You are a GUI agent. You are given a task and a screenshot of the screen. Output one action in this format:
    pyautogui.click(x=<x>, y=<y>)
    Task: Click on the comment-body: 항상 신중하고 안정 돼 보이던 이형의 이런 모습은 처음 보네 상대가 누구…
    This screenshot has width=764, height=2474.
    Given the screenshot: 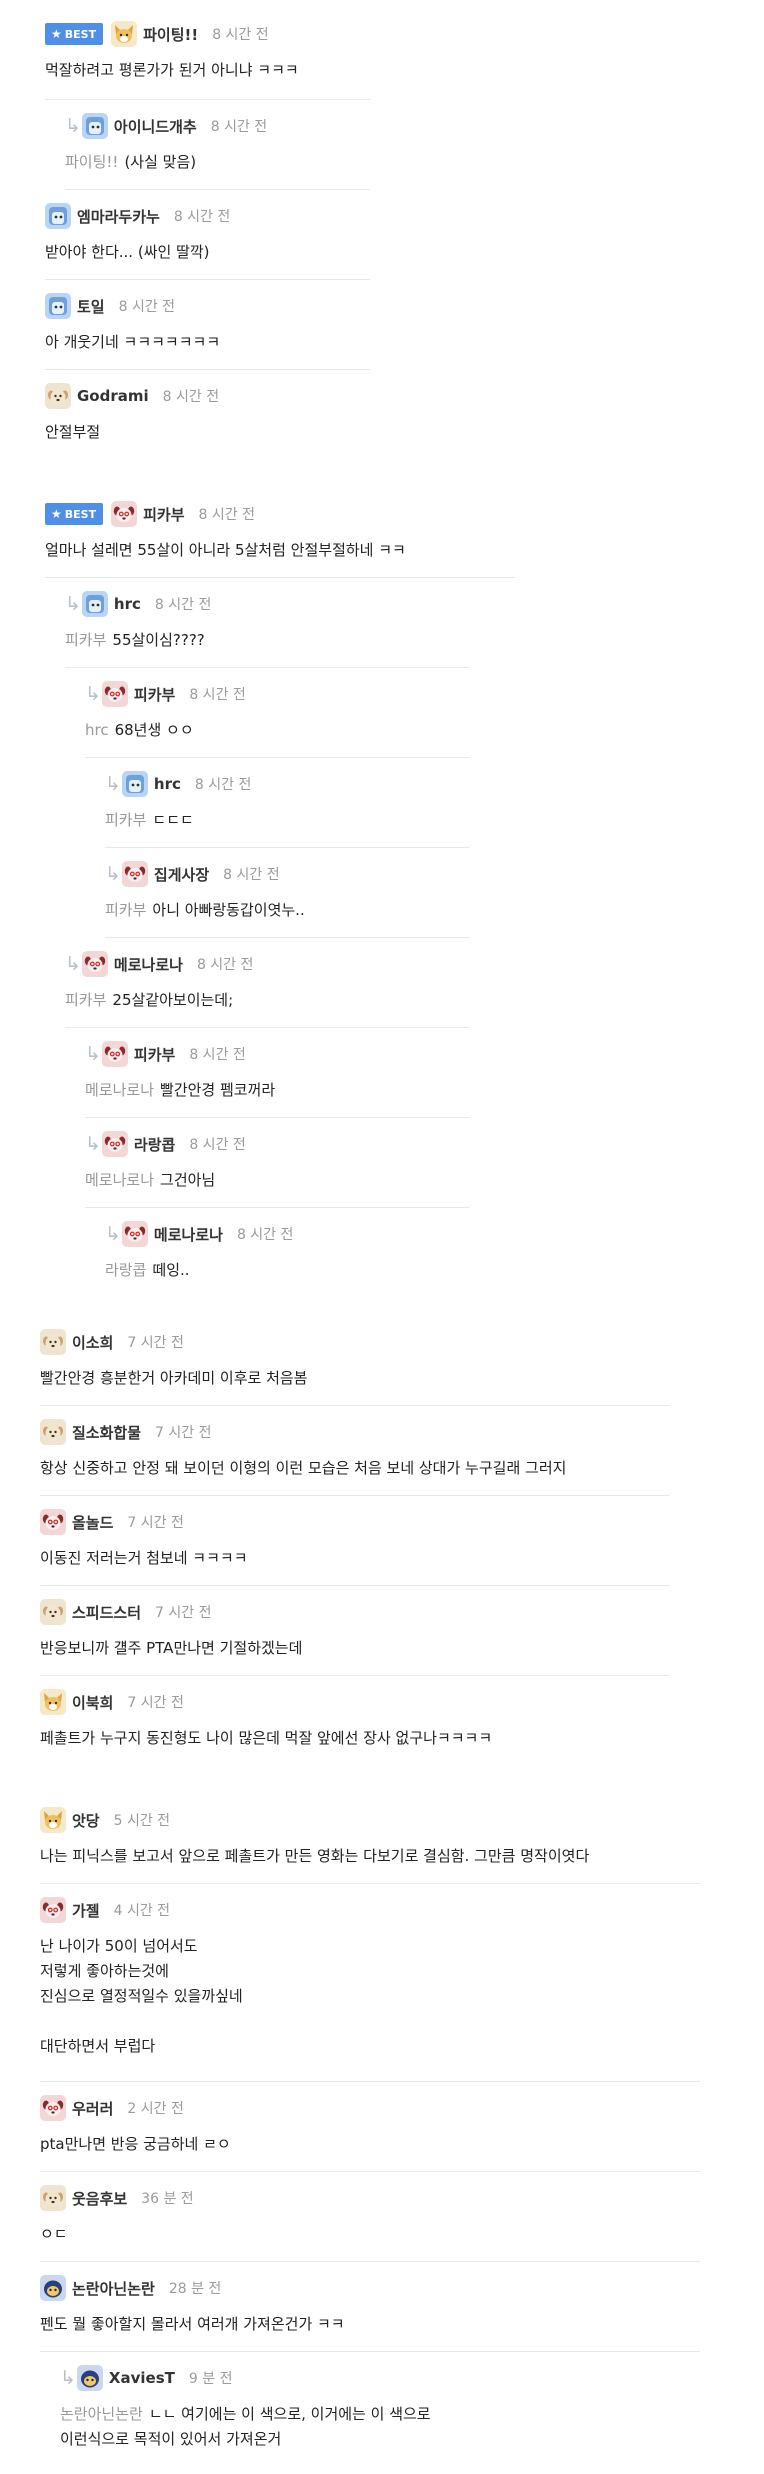 What is the action you would take?
    pyautogui.click(x=303, y=1468)
    